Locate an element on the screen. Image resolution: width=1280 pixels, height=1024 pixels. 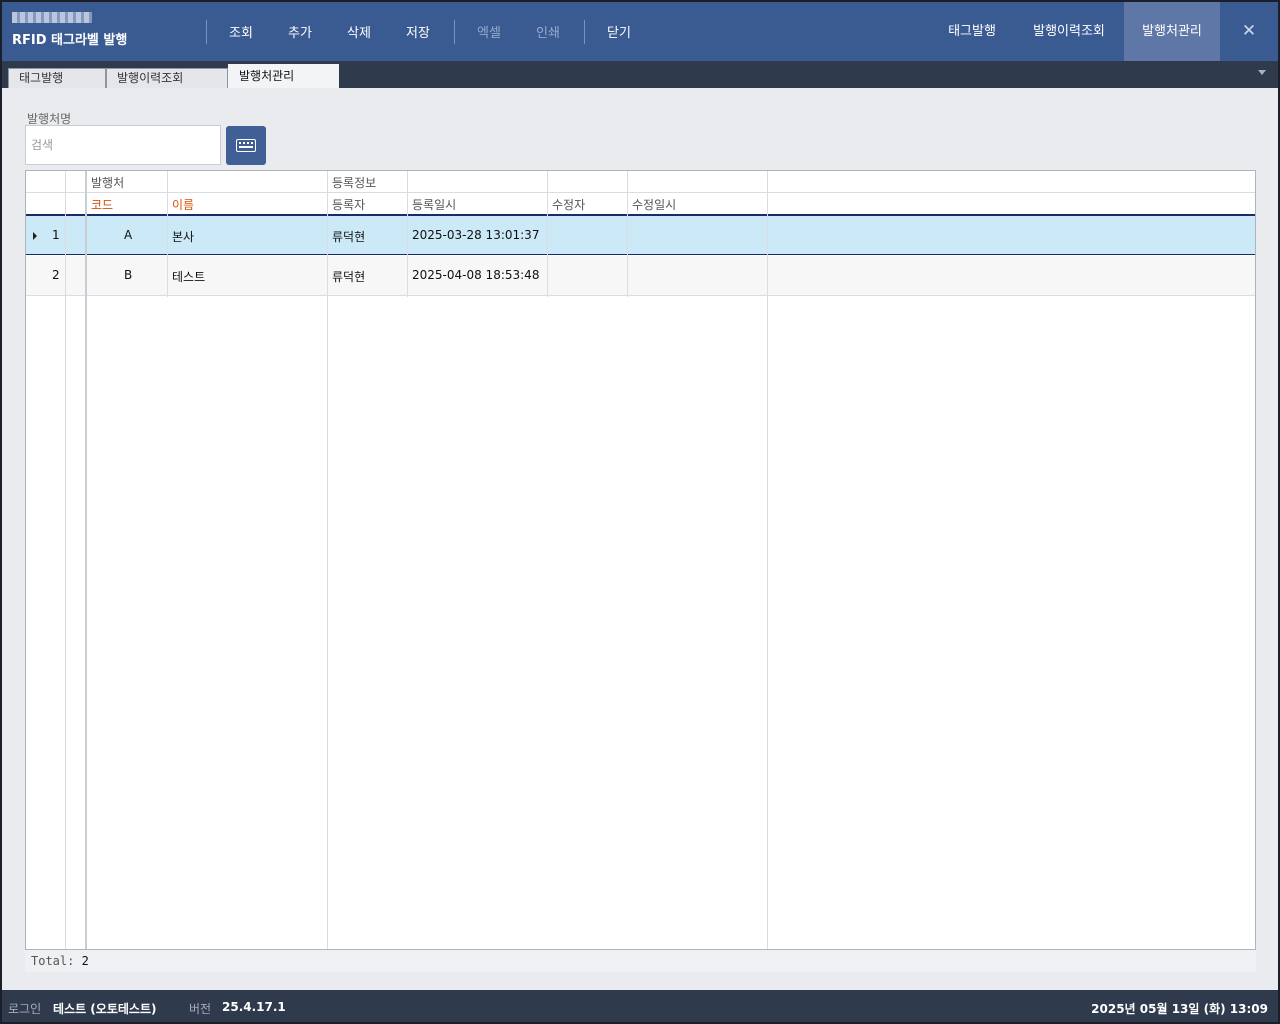
app-title: RFID 태그라벨 발행 is located at coordinates (70, 40).